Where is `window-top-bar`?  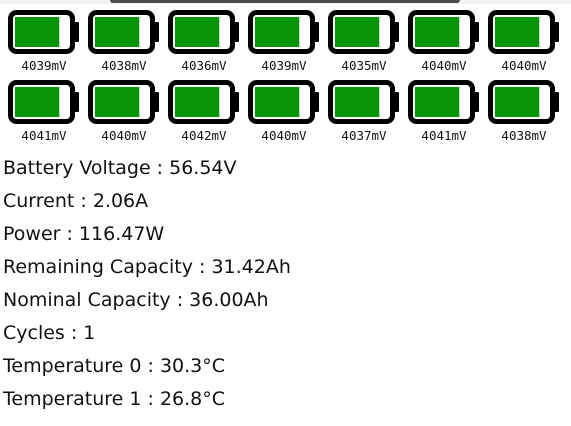 window-top-bar is located at coordinates (285, 2).